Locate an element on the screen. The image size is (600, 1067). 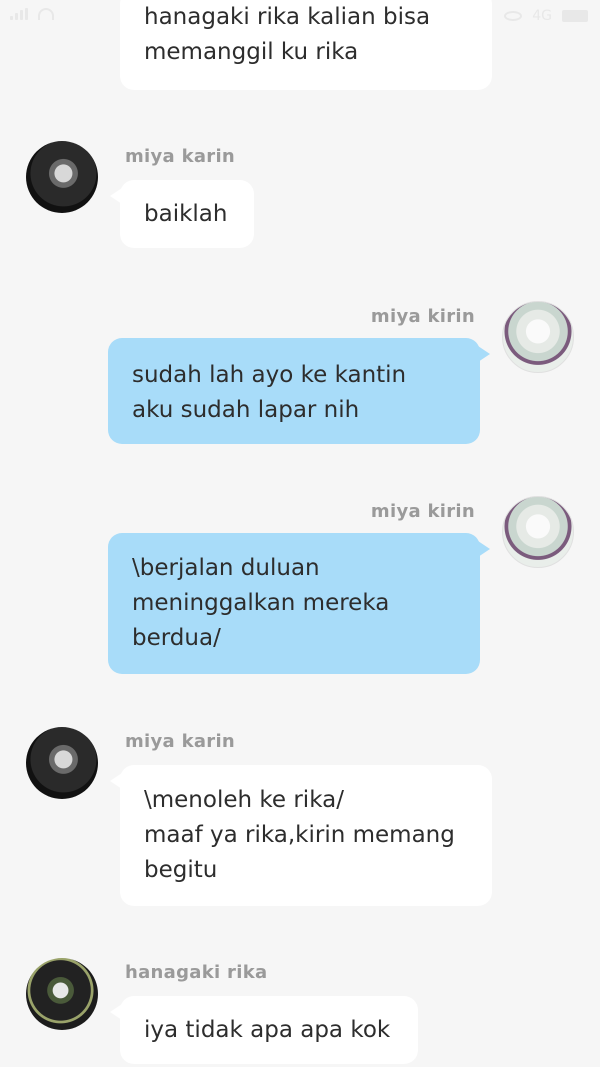
wifi-icon is located at coordinates (46, 14).